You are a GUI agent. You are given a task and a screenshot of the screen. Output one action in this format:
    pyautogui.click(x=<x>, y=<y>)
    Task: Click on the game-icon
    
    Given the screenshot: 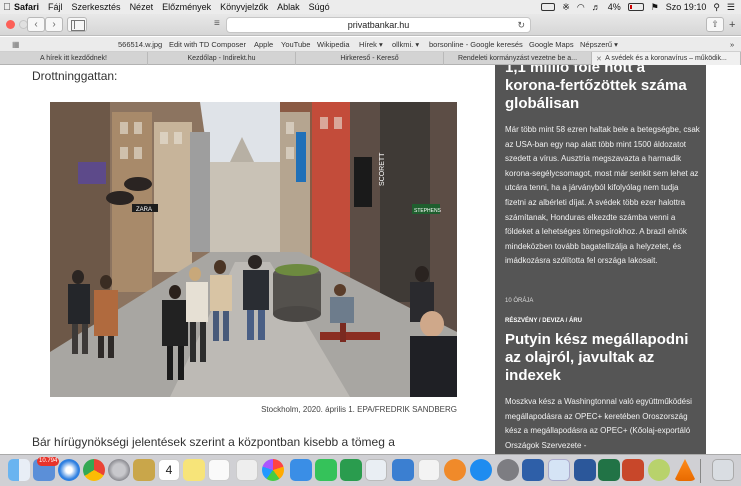 What is the action you would take?
    pyautogui.click(x=659, y=470)
    